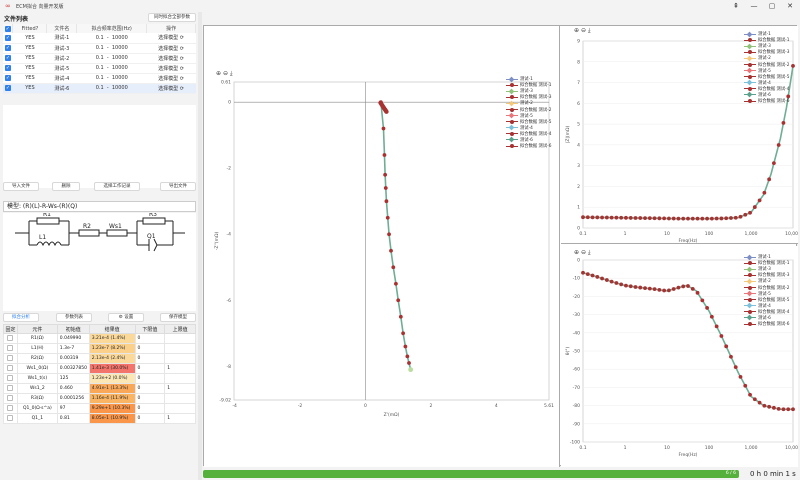 The image size is (800, 480). I want to click on file-row: ✓ YES 测试-2 0.1 - 10000 选择模型 ⟳, so click(99, 58).